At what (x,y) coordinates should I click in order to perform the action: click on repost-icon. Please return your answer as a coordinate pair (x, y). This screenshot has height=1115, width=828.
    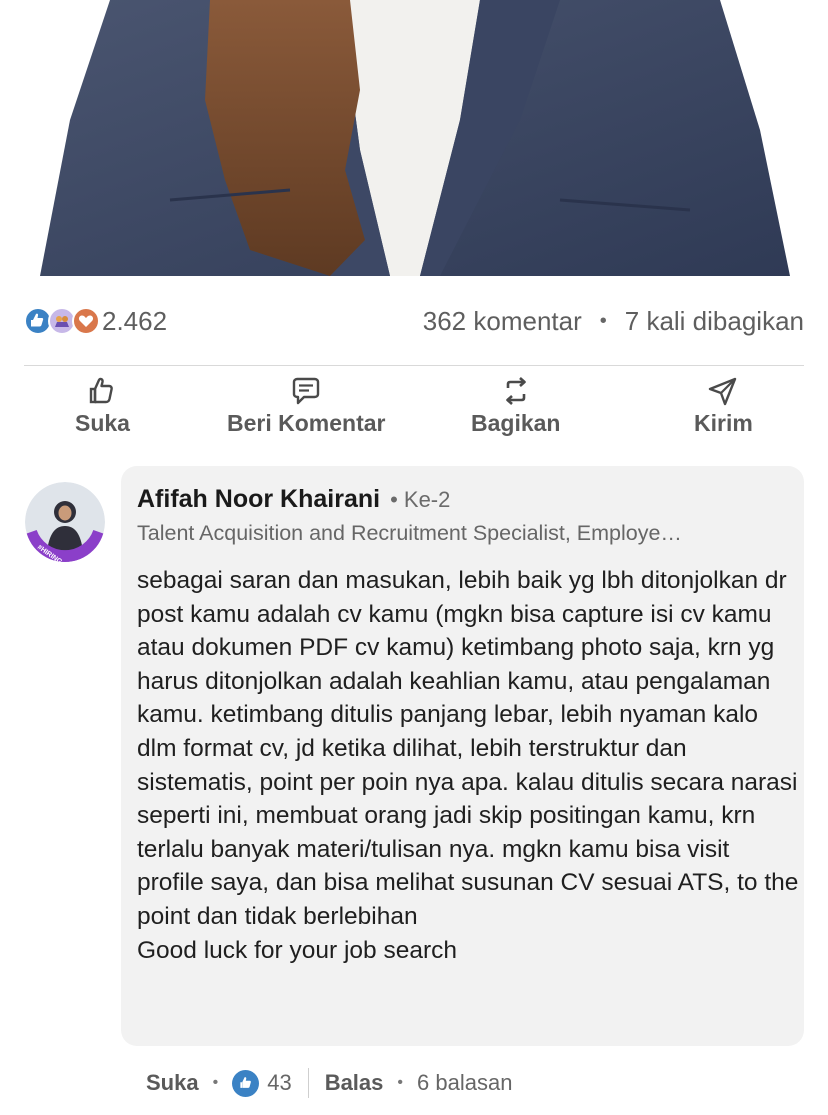
    Looking at the image, I should click on (515, 391).